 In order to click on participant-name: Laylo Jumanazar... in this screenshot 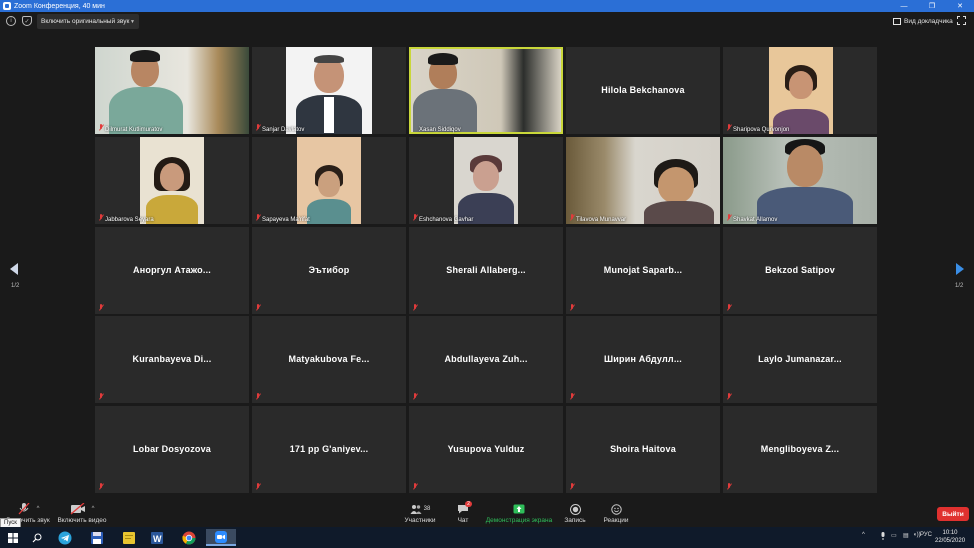, I will do `click(800, 359)`.